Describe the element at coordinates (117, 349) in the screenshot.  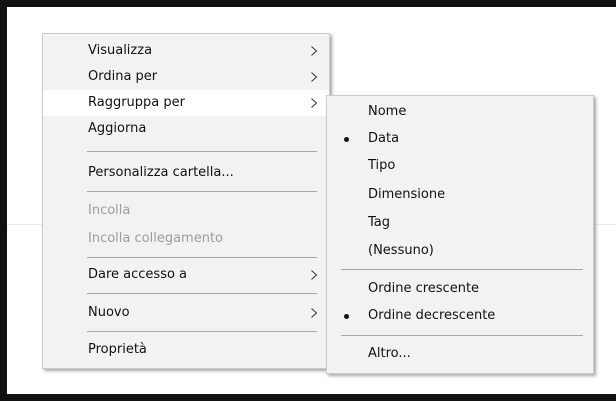
I see `menu-item-label: Proprietà` at that location.